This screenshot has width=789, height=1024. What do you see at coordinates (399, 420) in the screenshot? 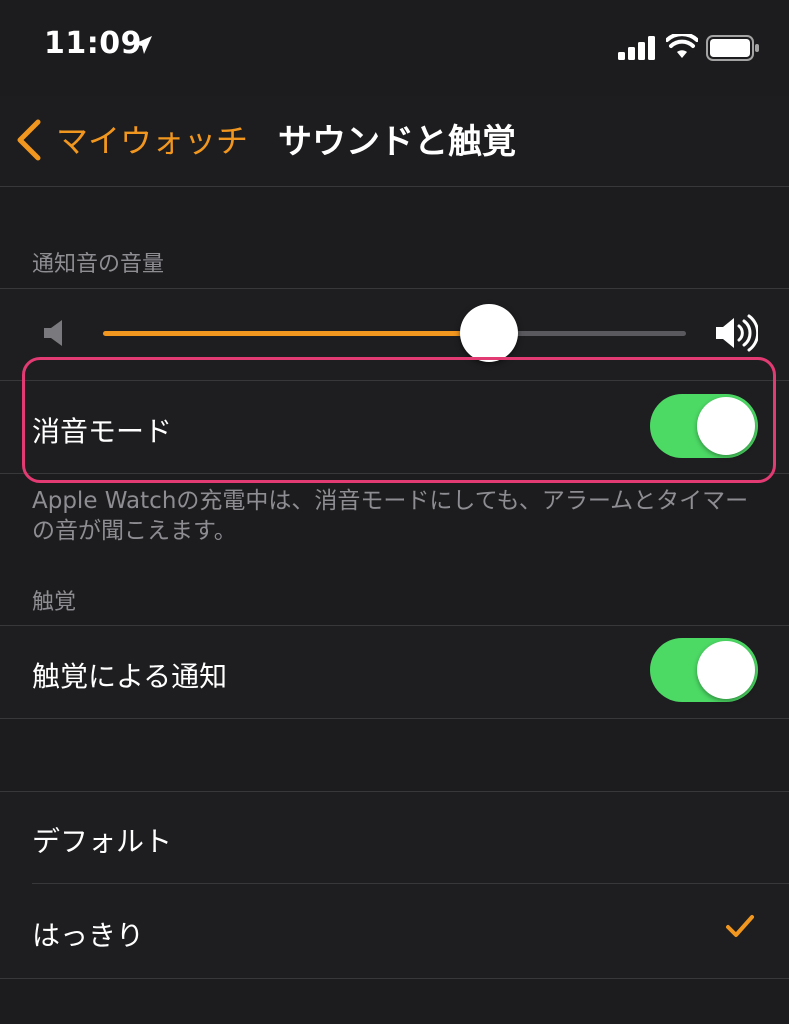
I see `highlight-annotation` at bounding box center [399, 420].